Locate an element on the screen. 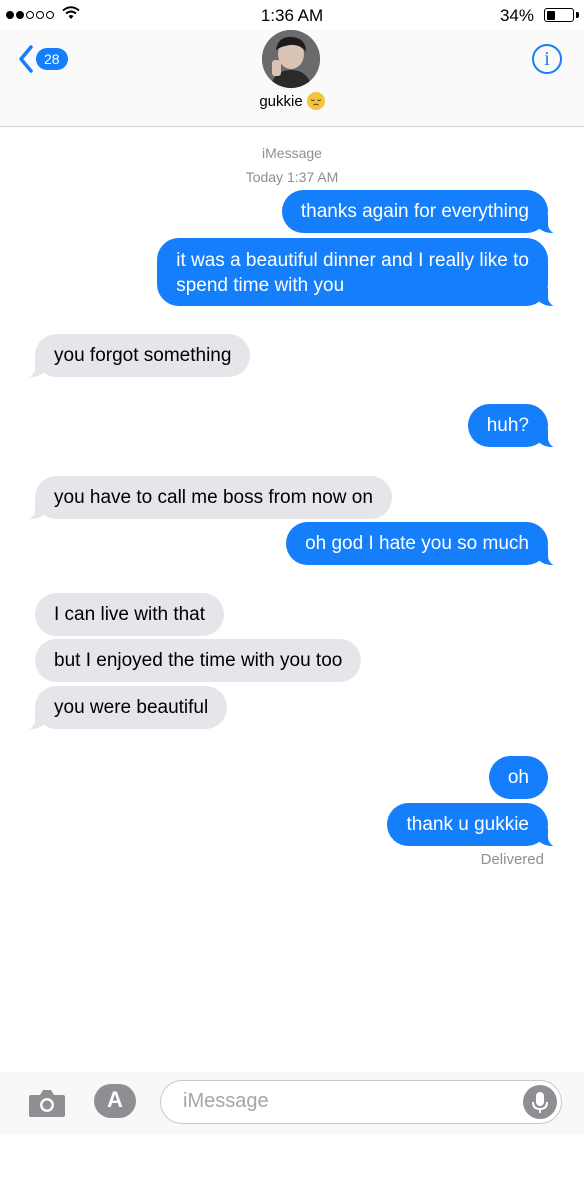  unread-count-badge: 28 is located at coordinates (52, 59).